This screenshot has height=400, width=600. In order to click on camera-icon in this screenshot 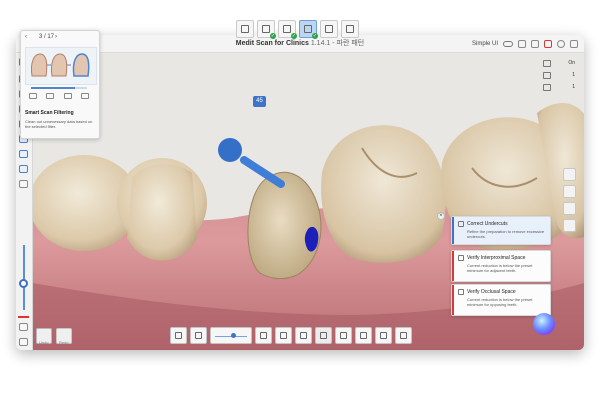, I will do `click(569, 174)`.